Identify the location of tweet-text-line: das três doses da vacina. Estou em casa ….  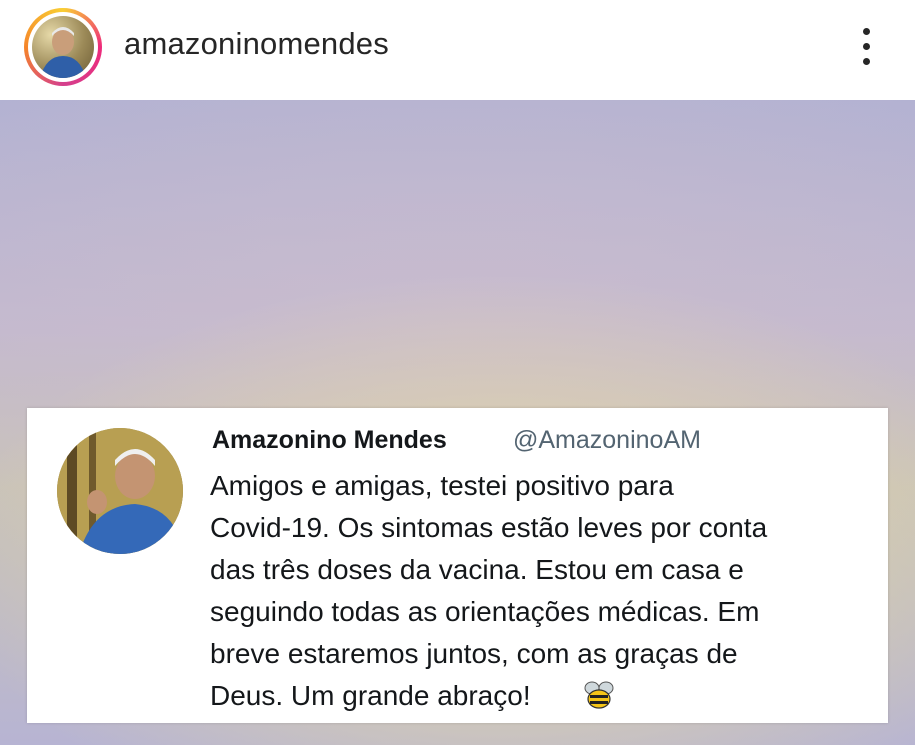
(477, 569).